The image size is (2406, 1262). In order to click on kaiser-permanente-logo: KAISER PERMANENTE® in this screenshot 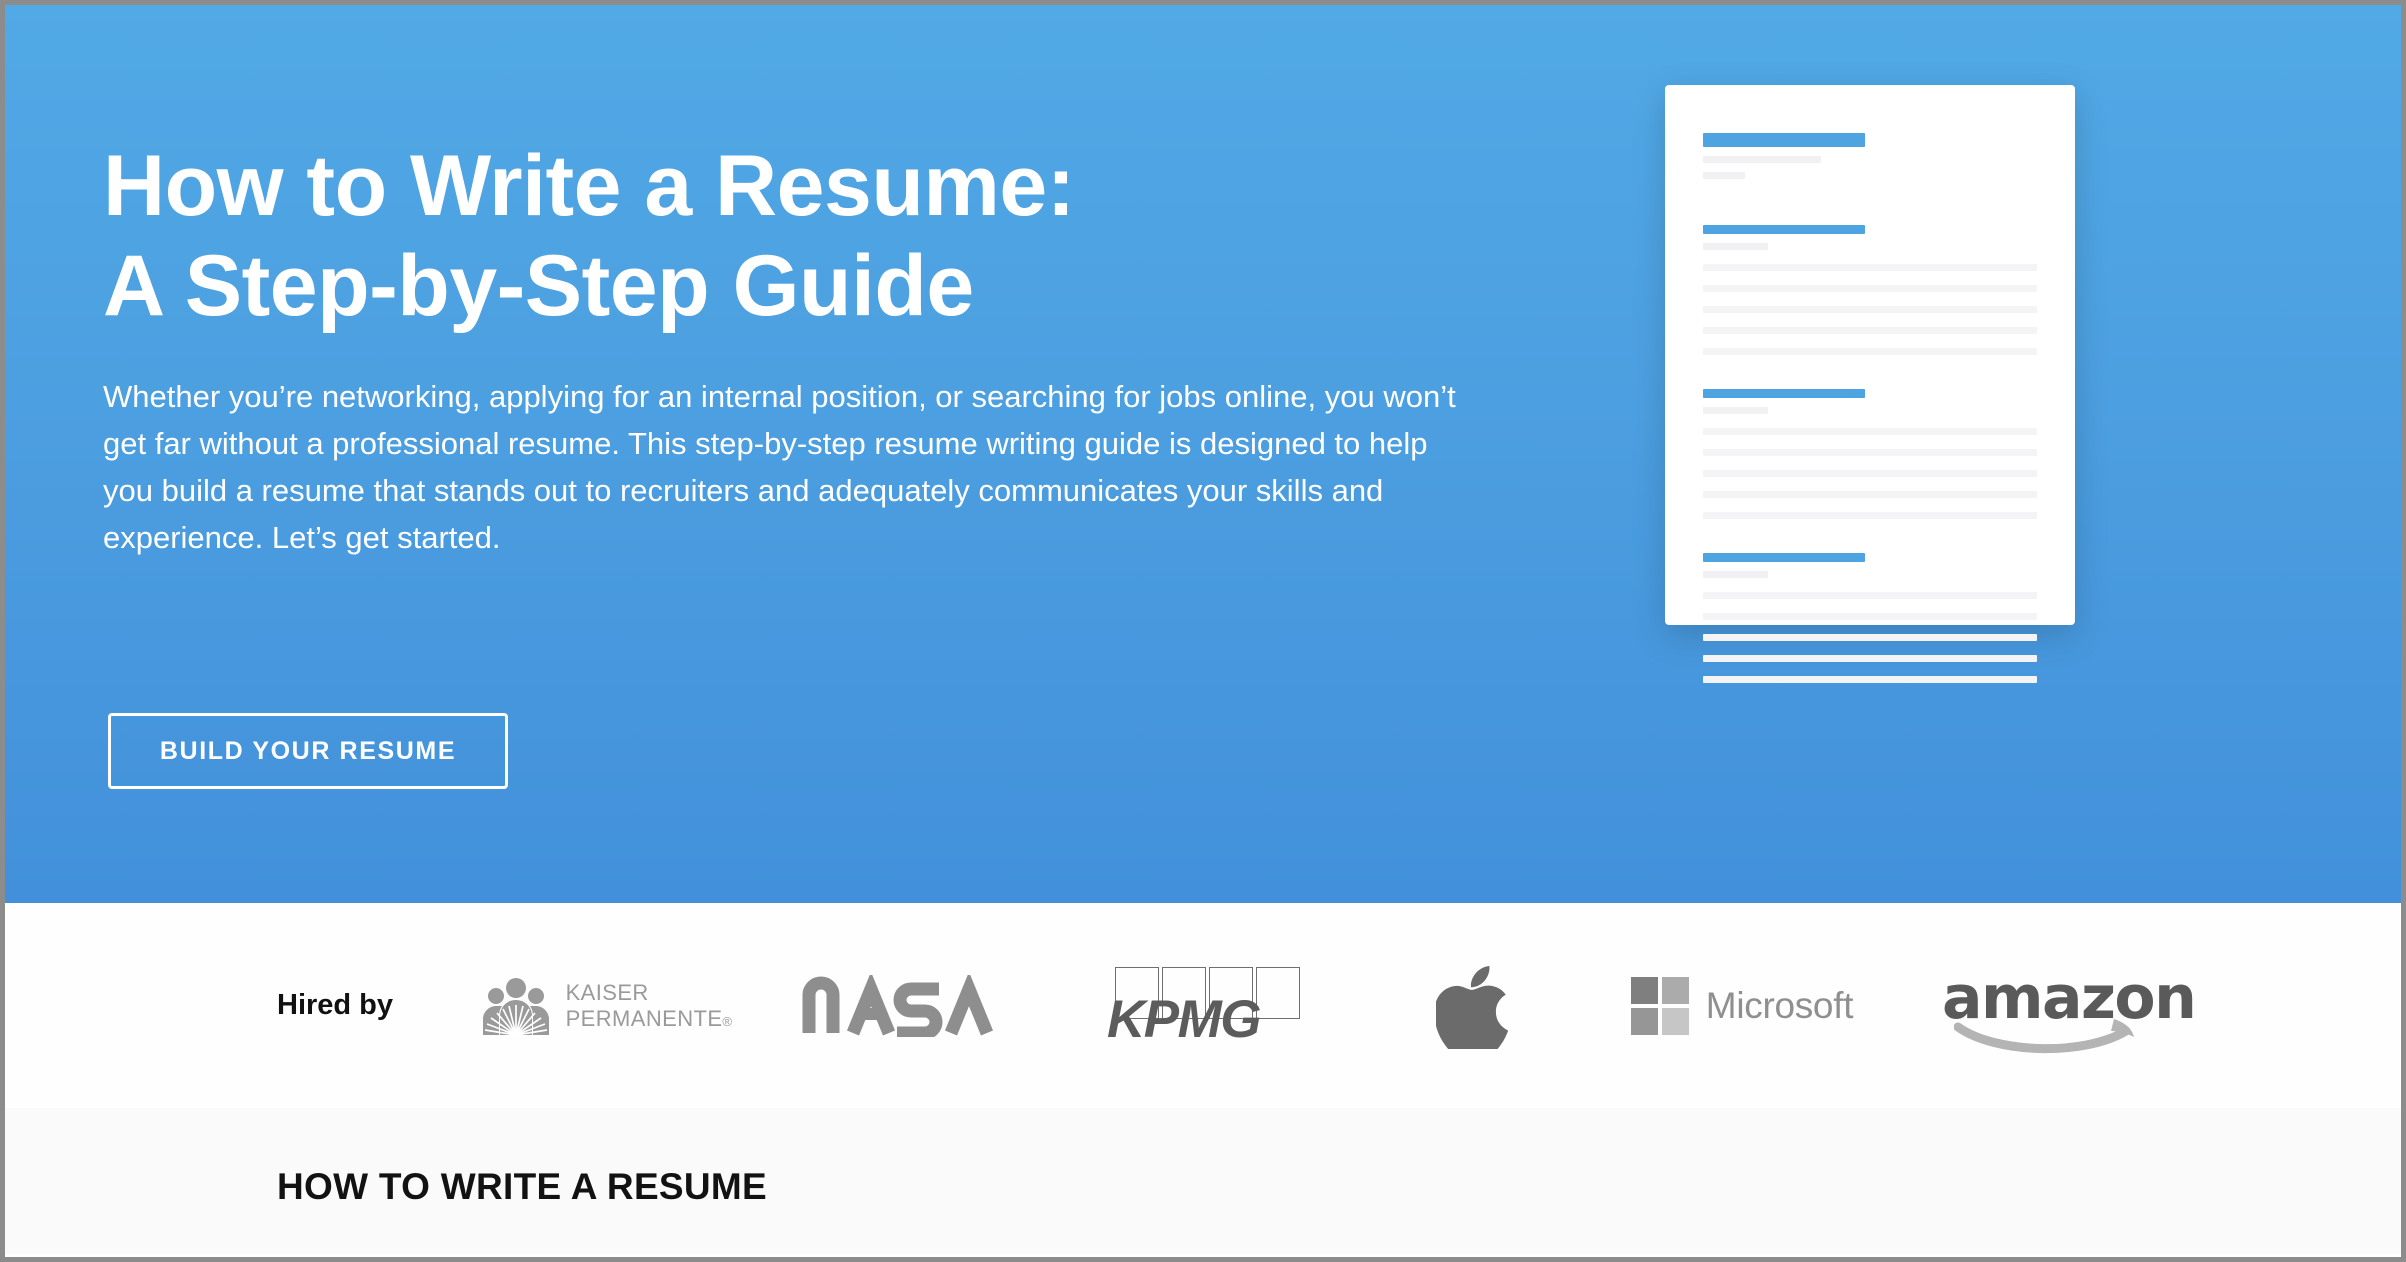, I will do `click(607, 1006)`.